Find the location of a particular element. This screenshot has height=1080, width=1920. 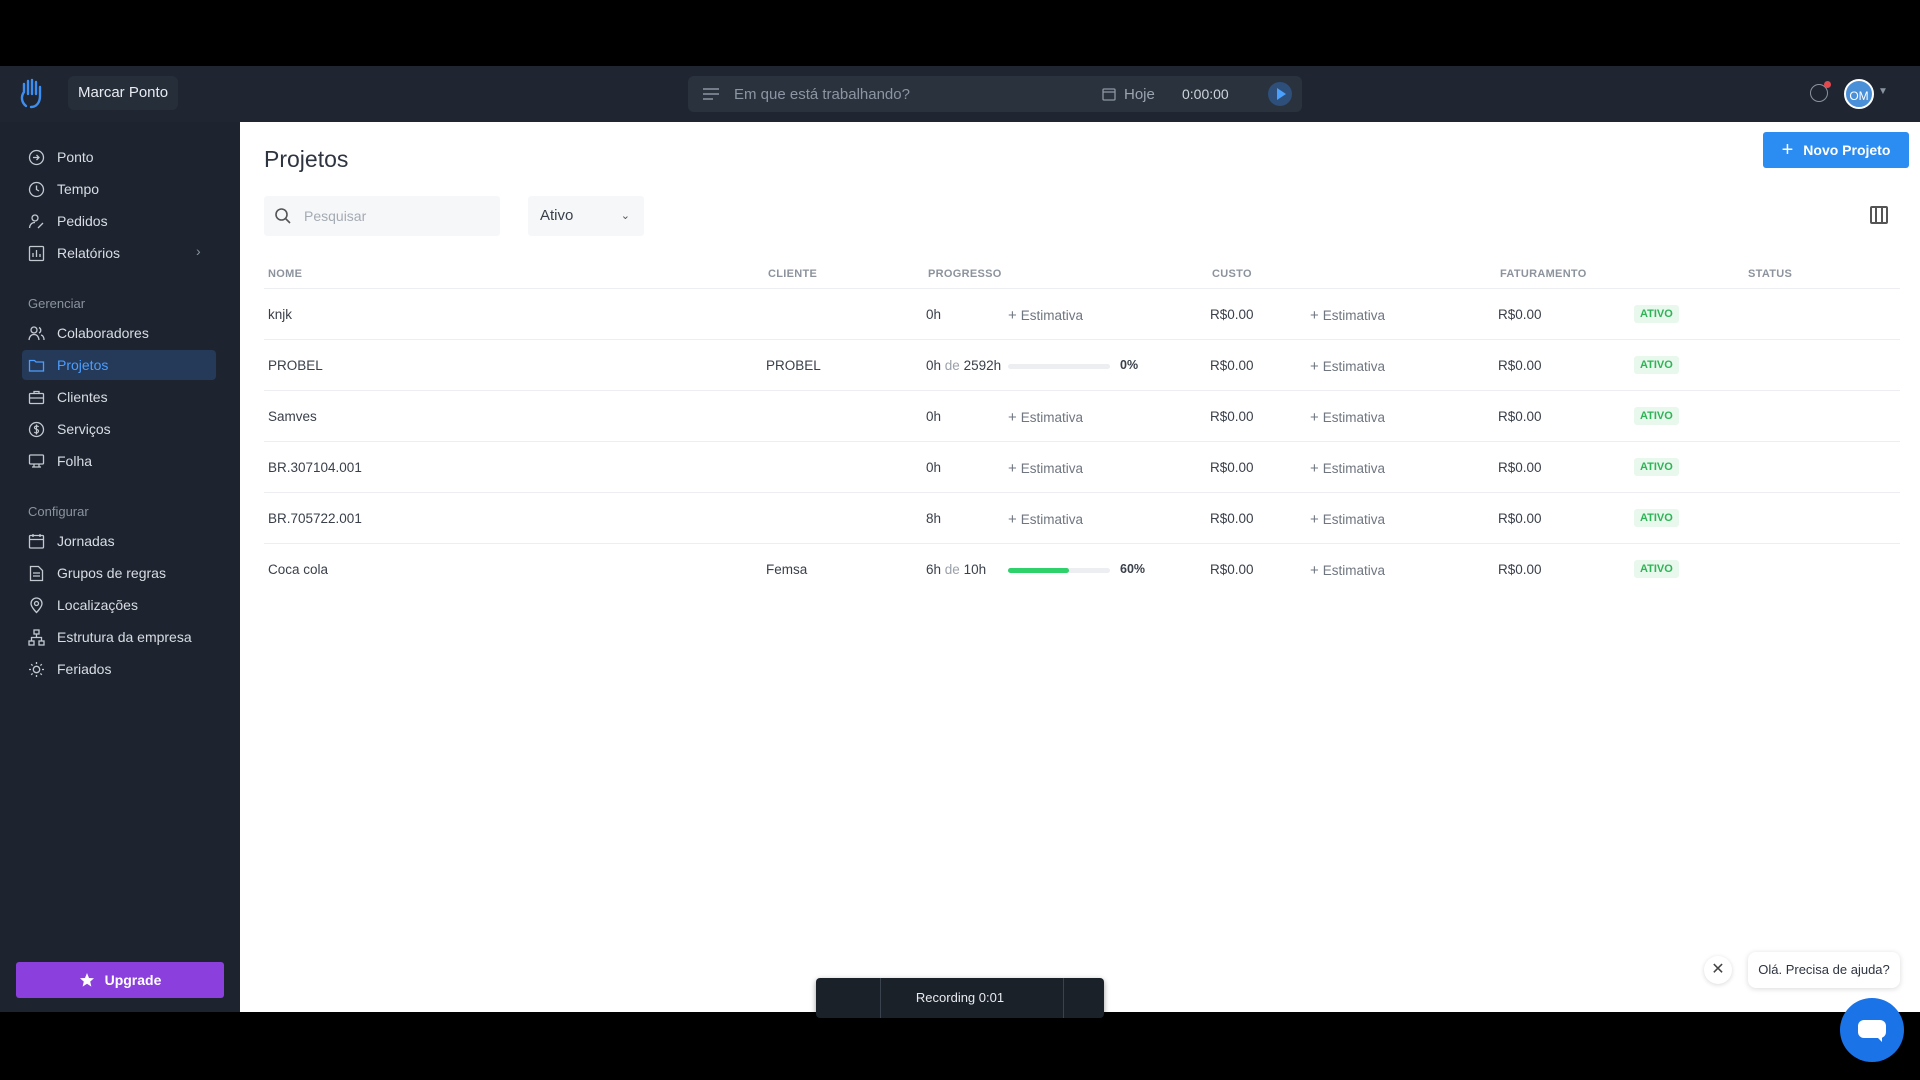

column-header-progresso: PROGRESSO is located at coordinates (965, 274).